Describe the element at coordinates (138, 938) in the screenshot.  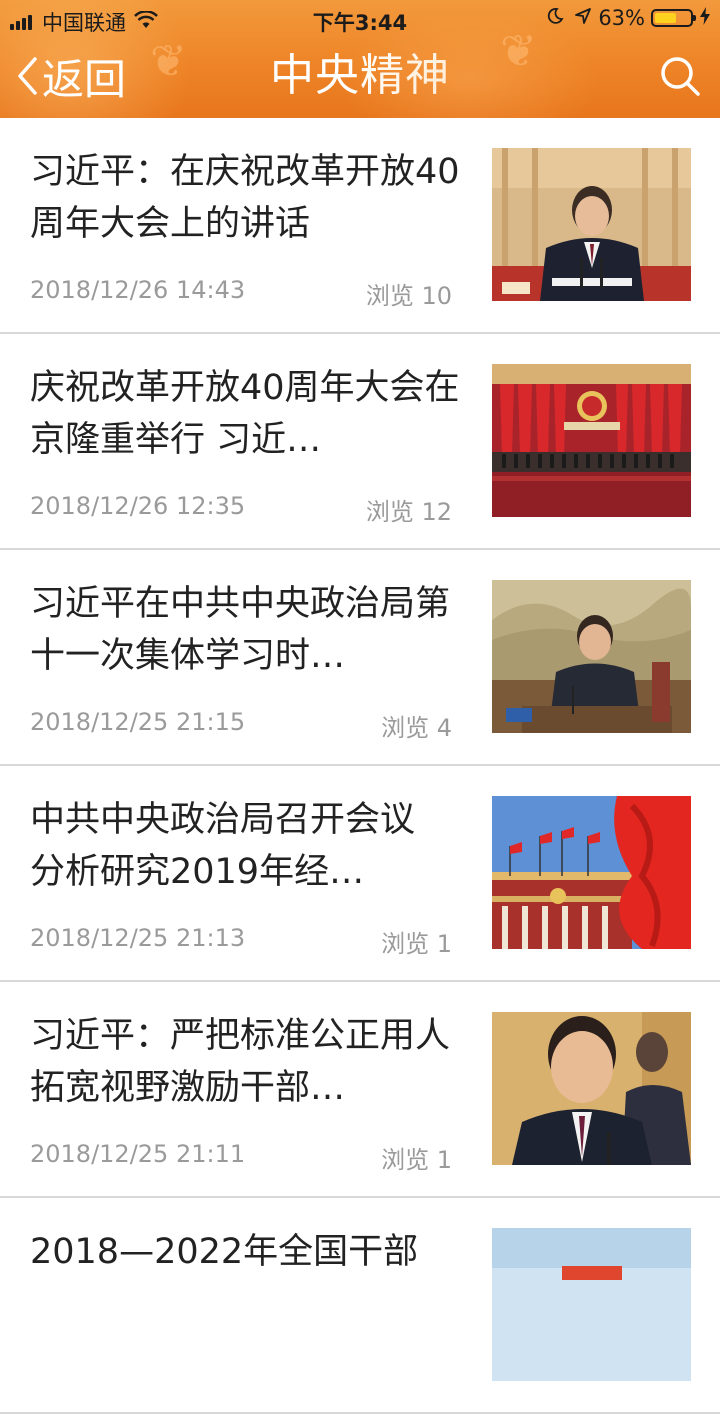
I see `article-date: 2018/12/25 21:13` at that location.